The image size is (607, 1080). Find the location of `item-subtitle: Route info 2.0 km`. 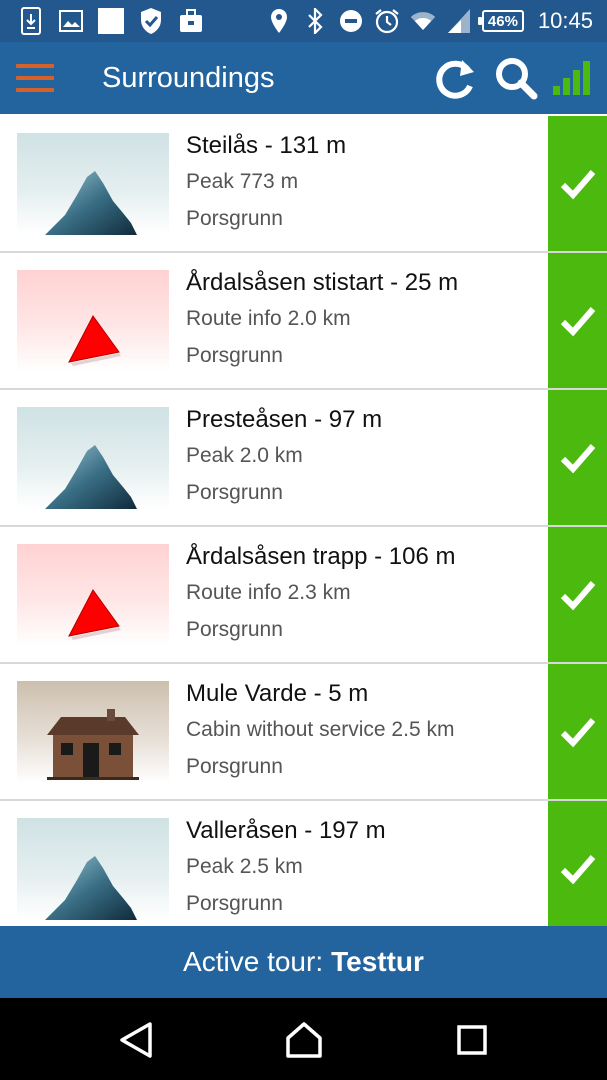

item-subtitle: Route info 2.0 km is located at coordinates (268, 318).